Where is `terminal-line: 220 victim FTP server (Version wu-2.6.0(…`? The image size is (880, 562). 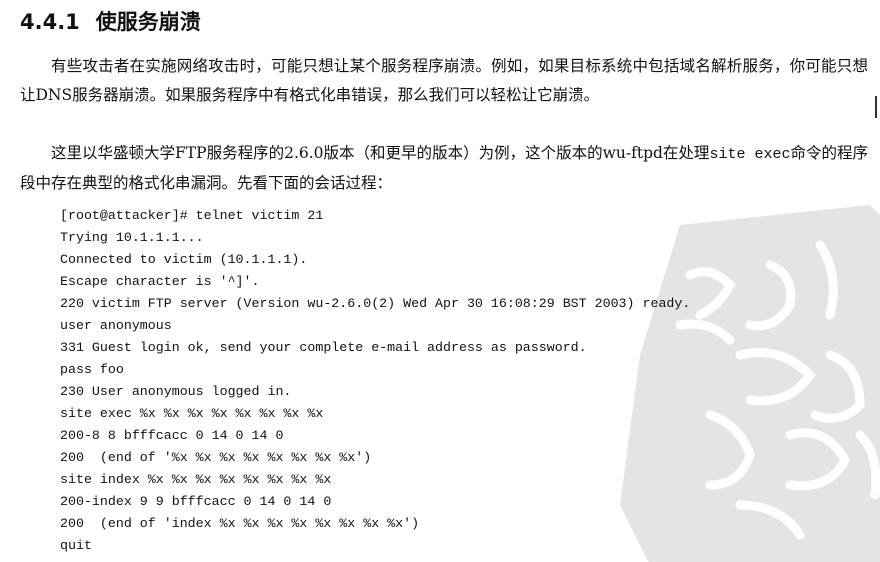
terminal-line: 220 victim FTP server (Version wu-2.6.0(… is located at coordinates (375, 303).